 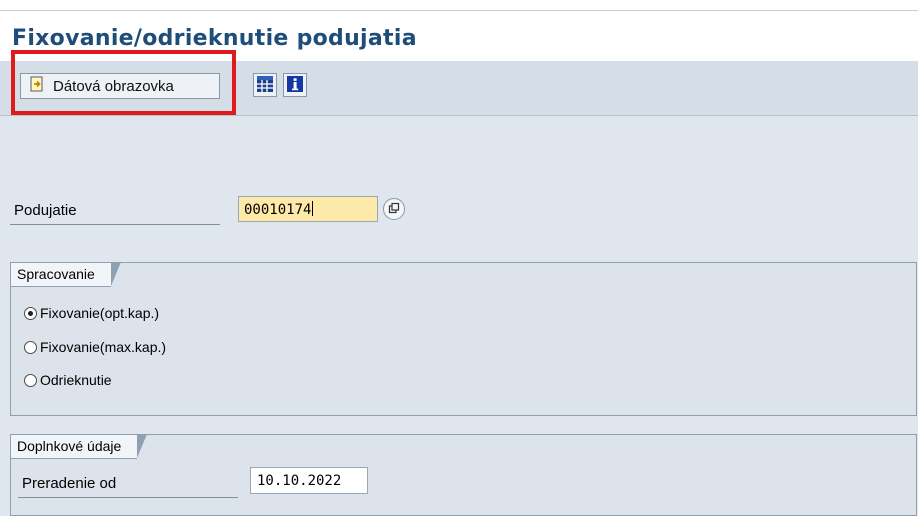 What do you see at coordinates (459, 88) in the screenshot?
I see `application-toolbar: Dátová obrazovka` at bounding box center [459, 88].